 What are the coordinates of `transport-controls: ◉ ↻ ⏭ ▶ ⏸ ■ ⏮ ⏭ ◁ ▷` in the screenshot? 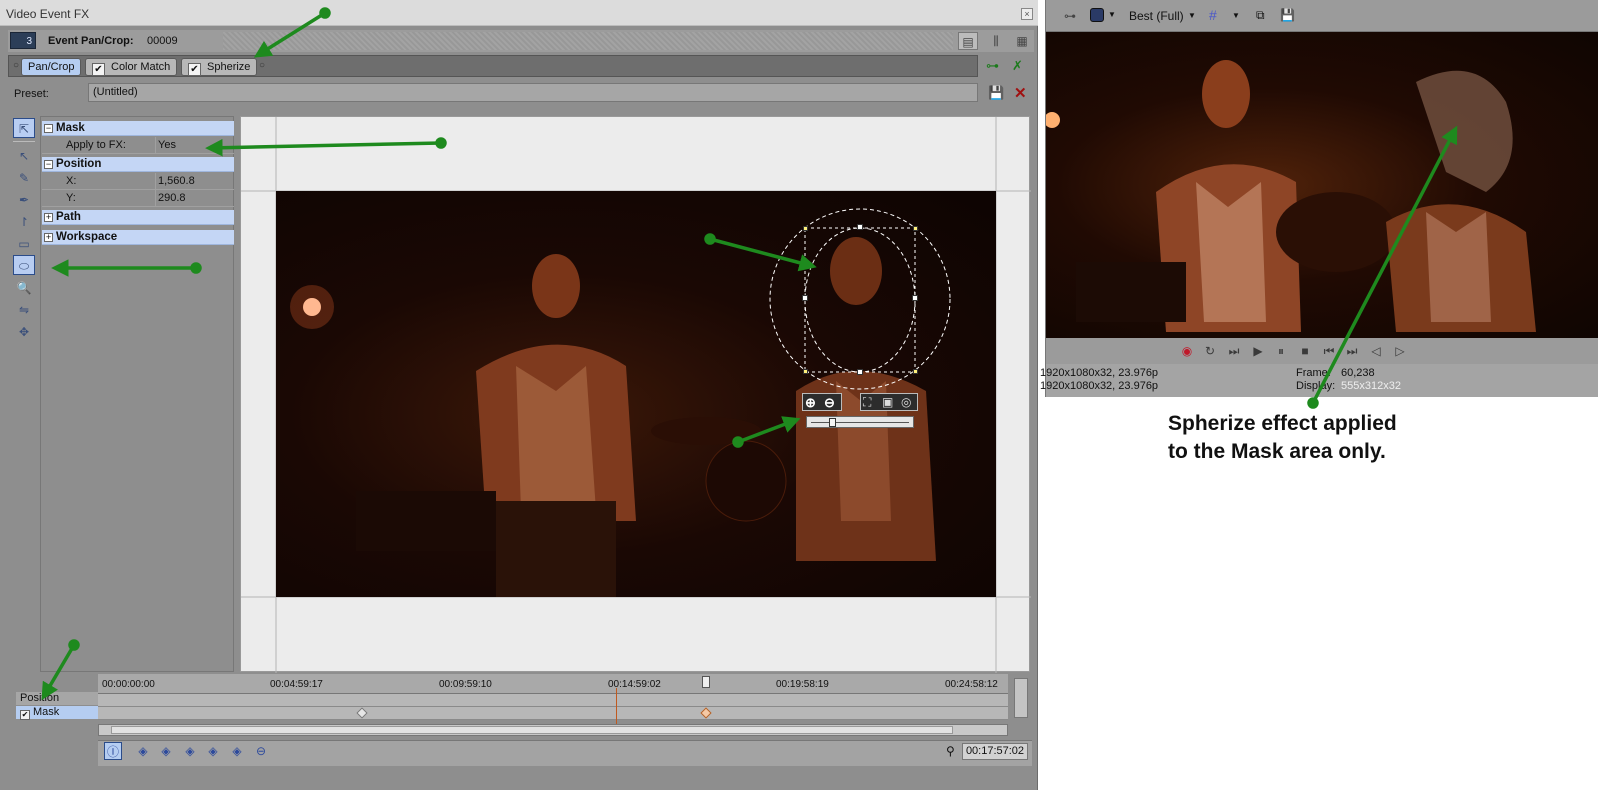 It's located at (1322, 351).